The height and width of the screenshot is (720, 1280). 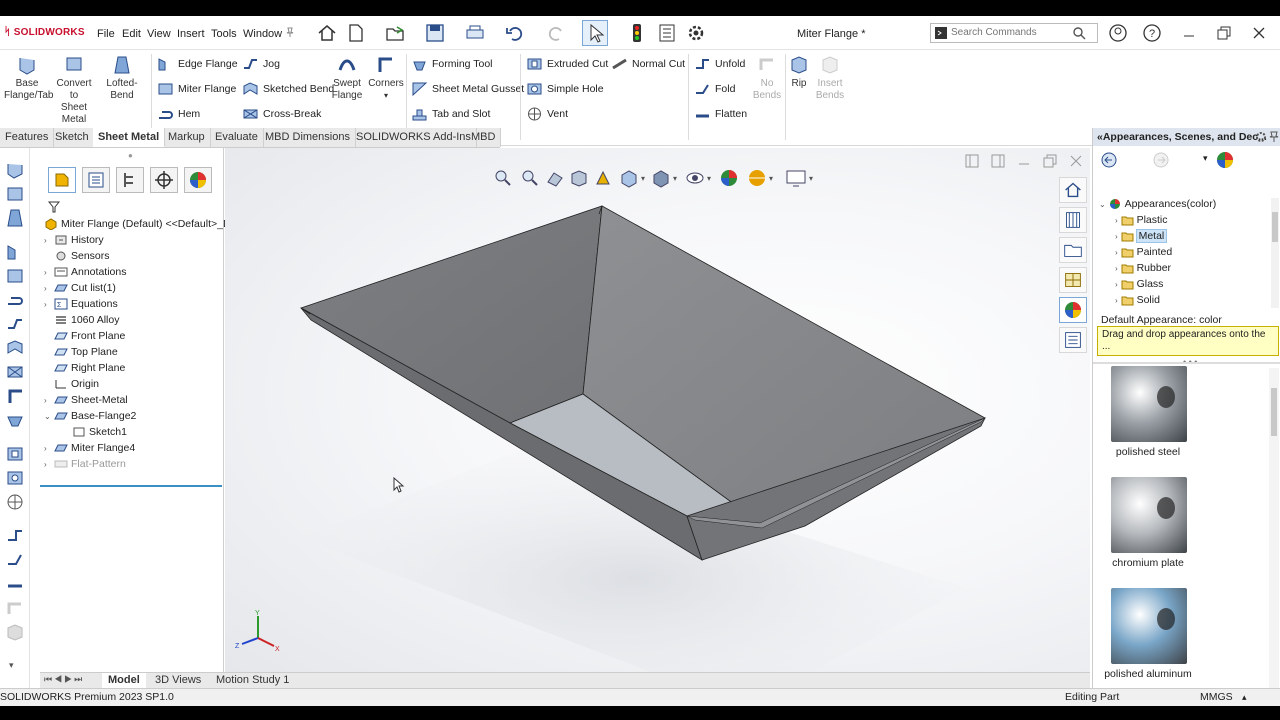 What do you see at coordinates (1073, 190) in the screenshot?
I see `home-icon` at bounding box center [1073, 190].